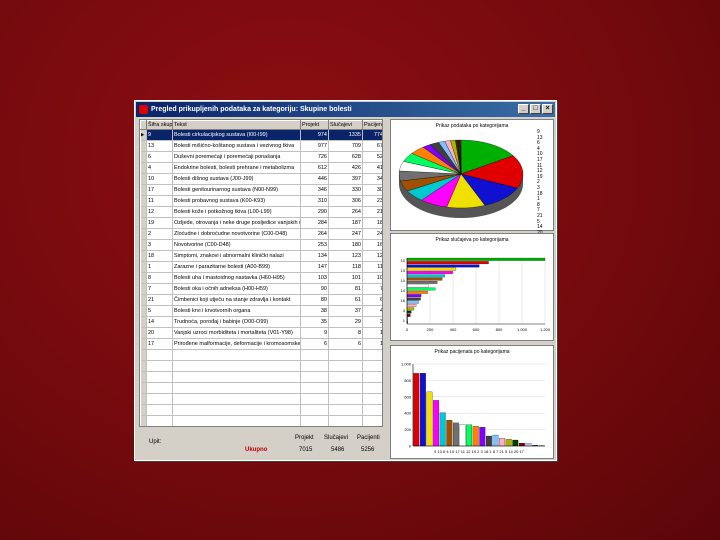 This screenshot has width=720, height=540. I want to click on table-cell: 974, so click(314, 135).